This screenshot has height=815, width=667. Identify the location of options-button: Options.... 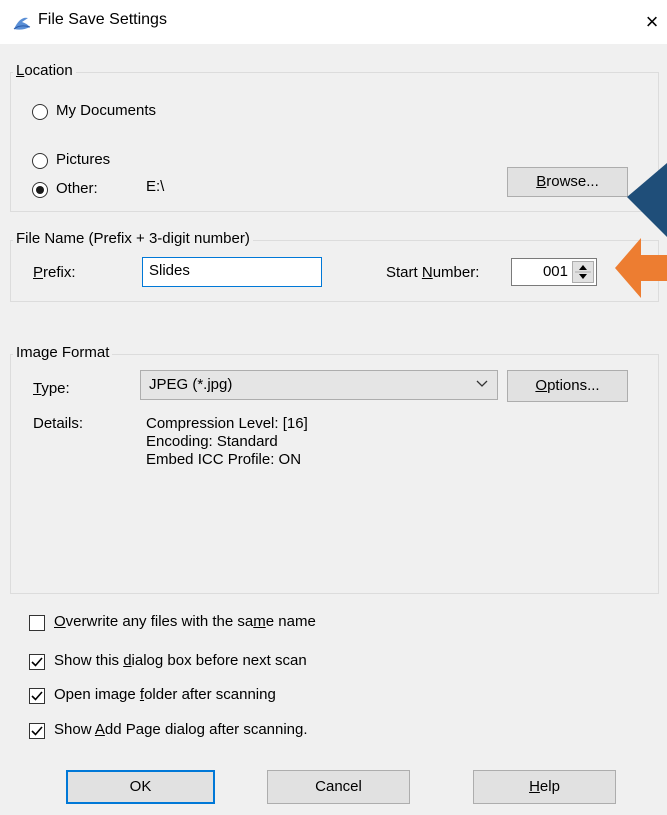
(567, 386).